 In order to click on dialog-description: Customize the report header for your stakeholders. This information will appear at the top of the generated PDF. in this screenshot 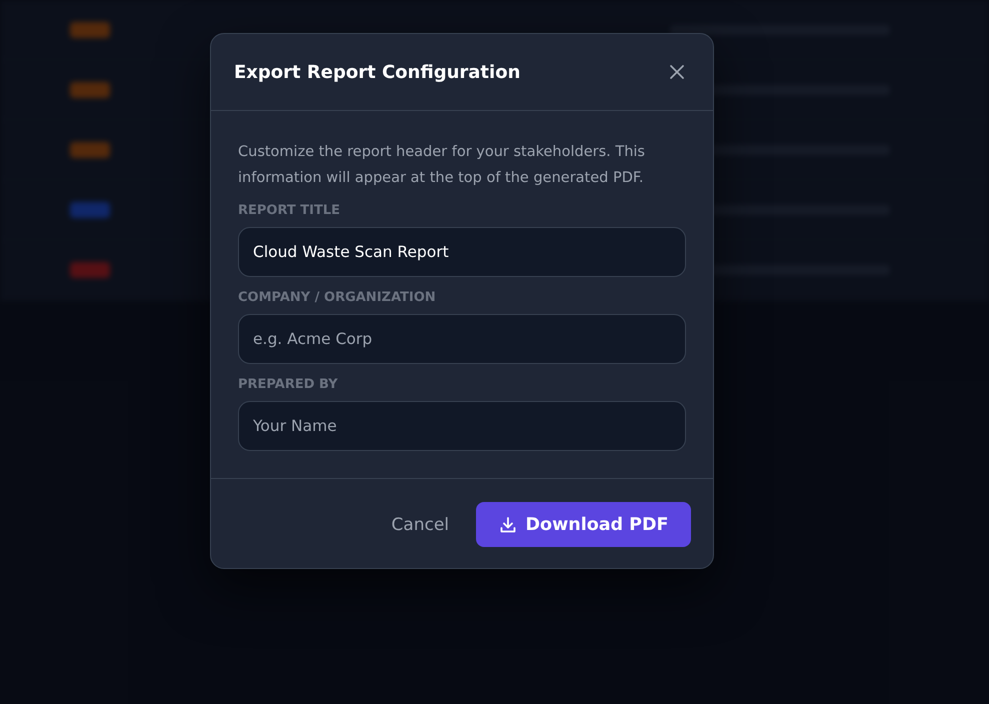, I will do `click(442, 165)`.